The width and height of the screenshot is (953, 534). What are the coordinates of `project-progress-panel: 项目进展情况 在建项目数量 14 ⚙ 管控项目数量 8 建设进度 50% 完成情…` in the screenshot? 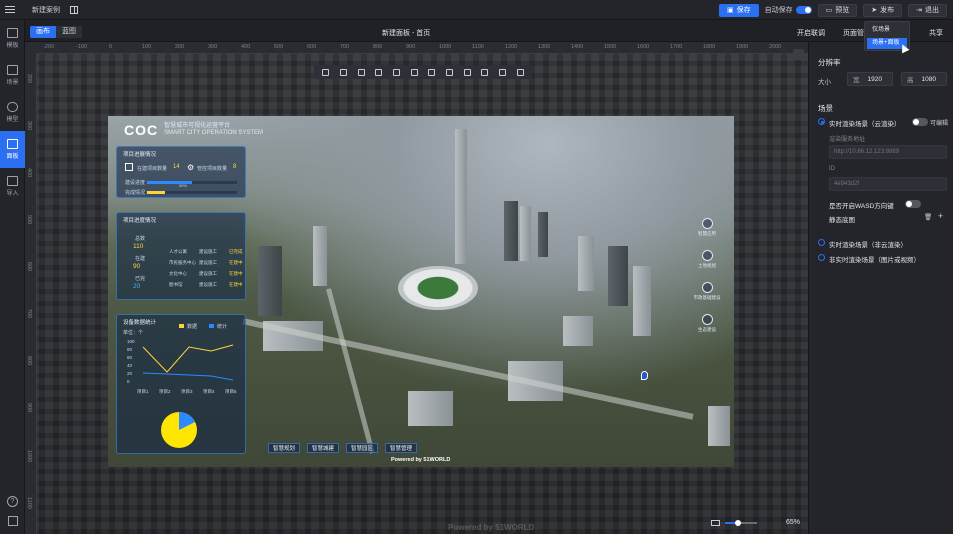 It's located at (181, 172).